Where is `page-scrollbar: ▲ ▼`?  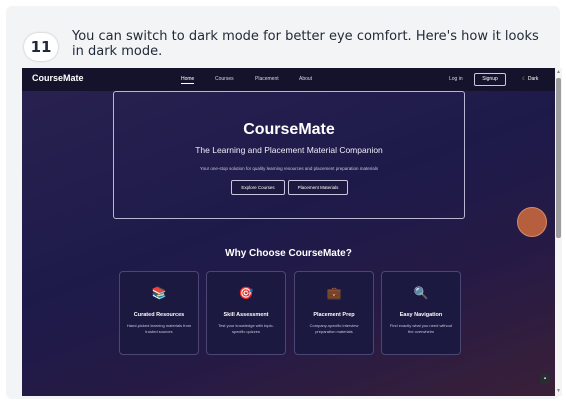 page-scrollbar: ▲ ▼ is located at coordinates (558, 232).